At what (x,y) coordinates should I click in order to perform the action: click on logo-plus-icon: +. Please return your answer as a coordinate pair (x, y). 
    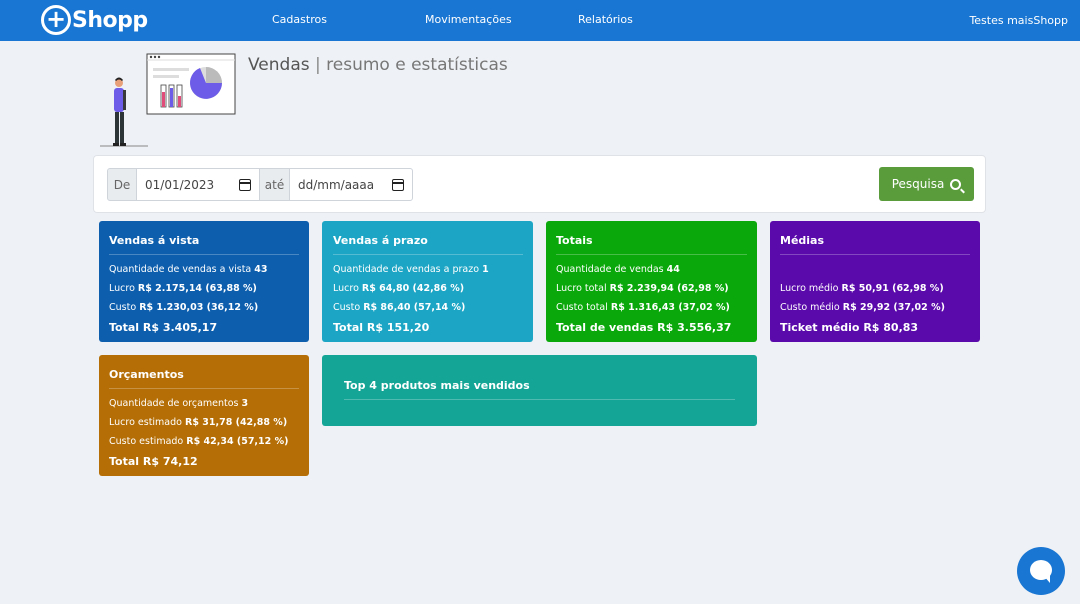
    Looking at the image, I should click on (56, 20).